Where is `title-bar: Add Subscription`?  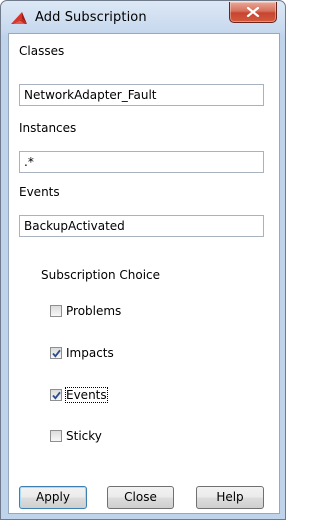 title-bar: Add Subscription is located at coordinates (143, 17).